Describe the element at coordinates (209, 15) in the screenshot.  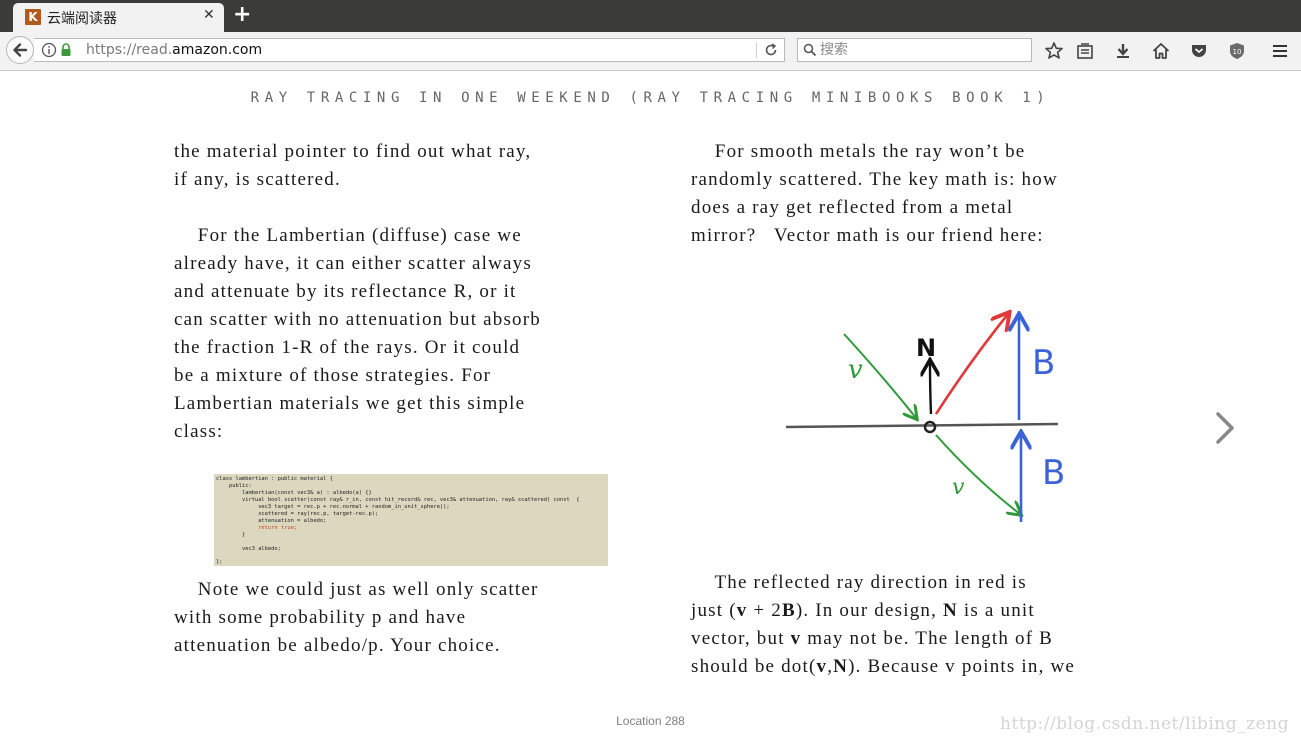
I see `close-tab-icon: ✕` at that location.